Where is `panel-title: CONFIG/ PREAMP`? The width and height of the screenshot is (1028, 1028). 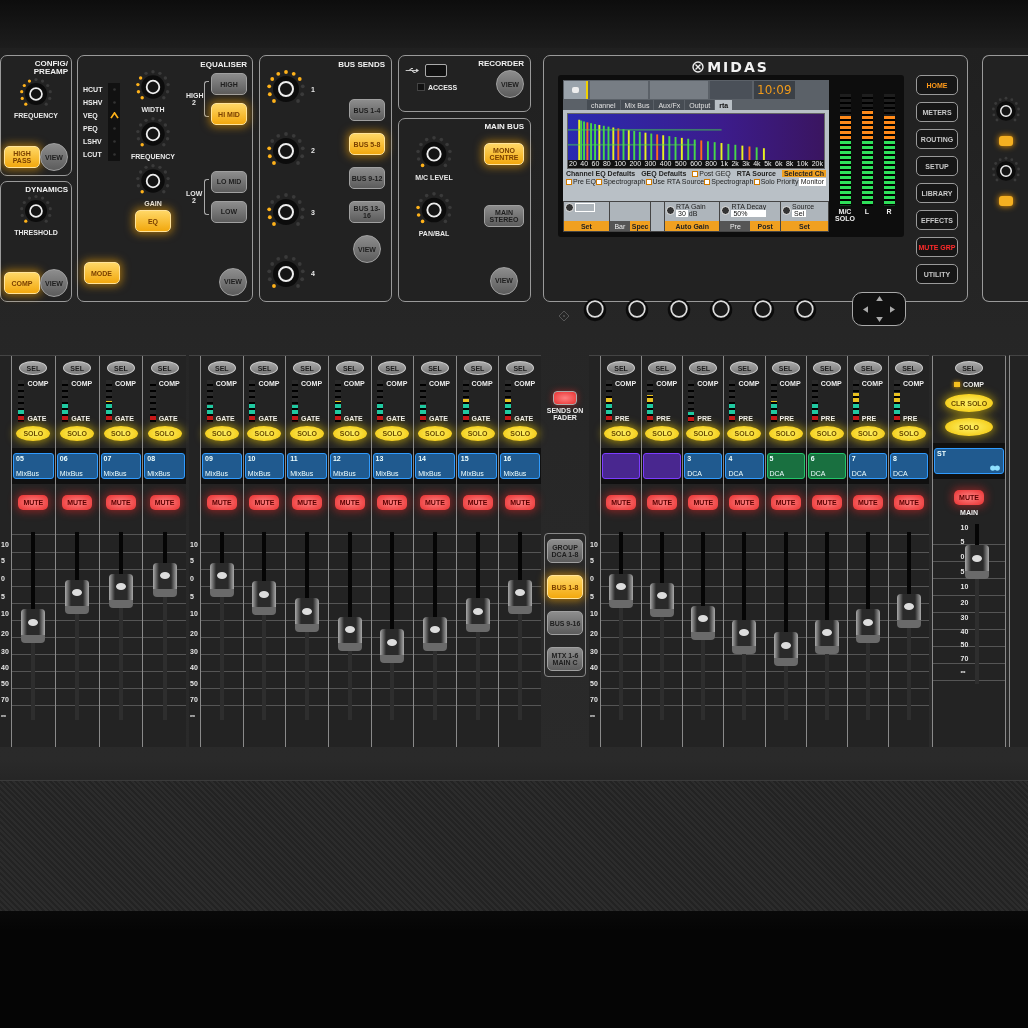
panel-title: CONFIG/ PREAMP is located at coordinates (50, 68).